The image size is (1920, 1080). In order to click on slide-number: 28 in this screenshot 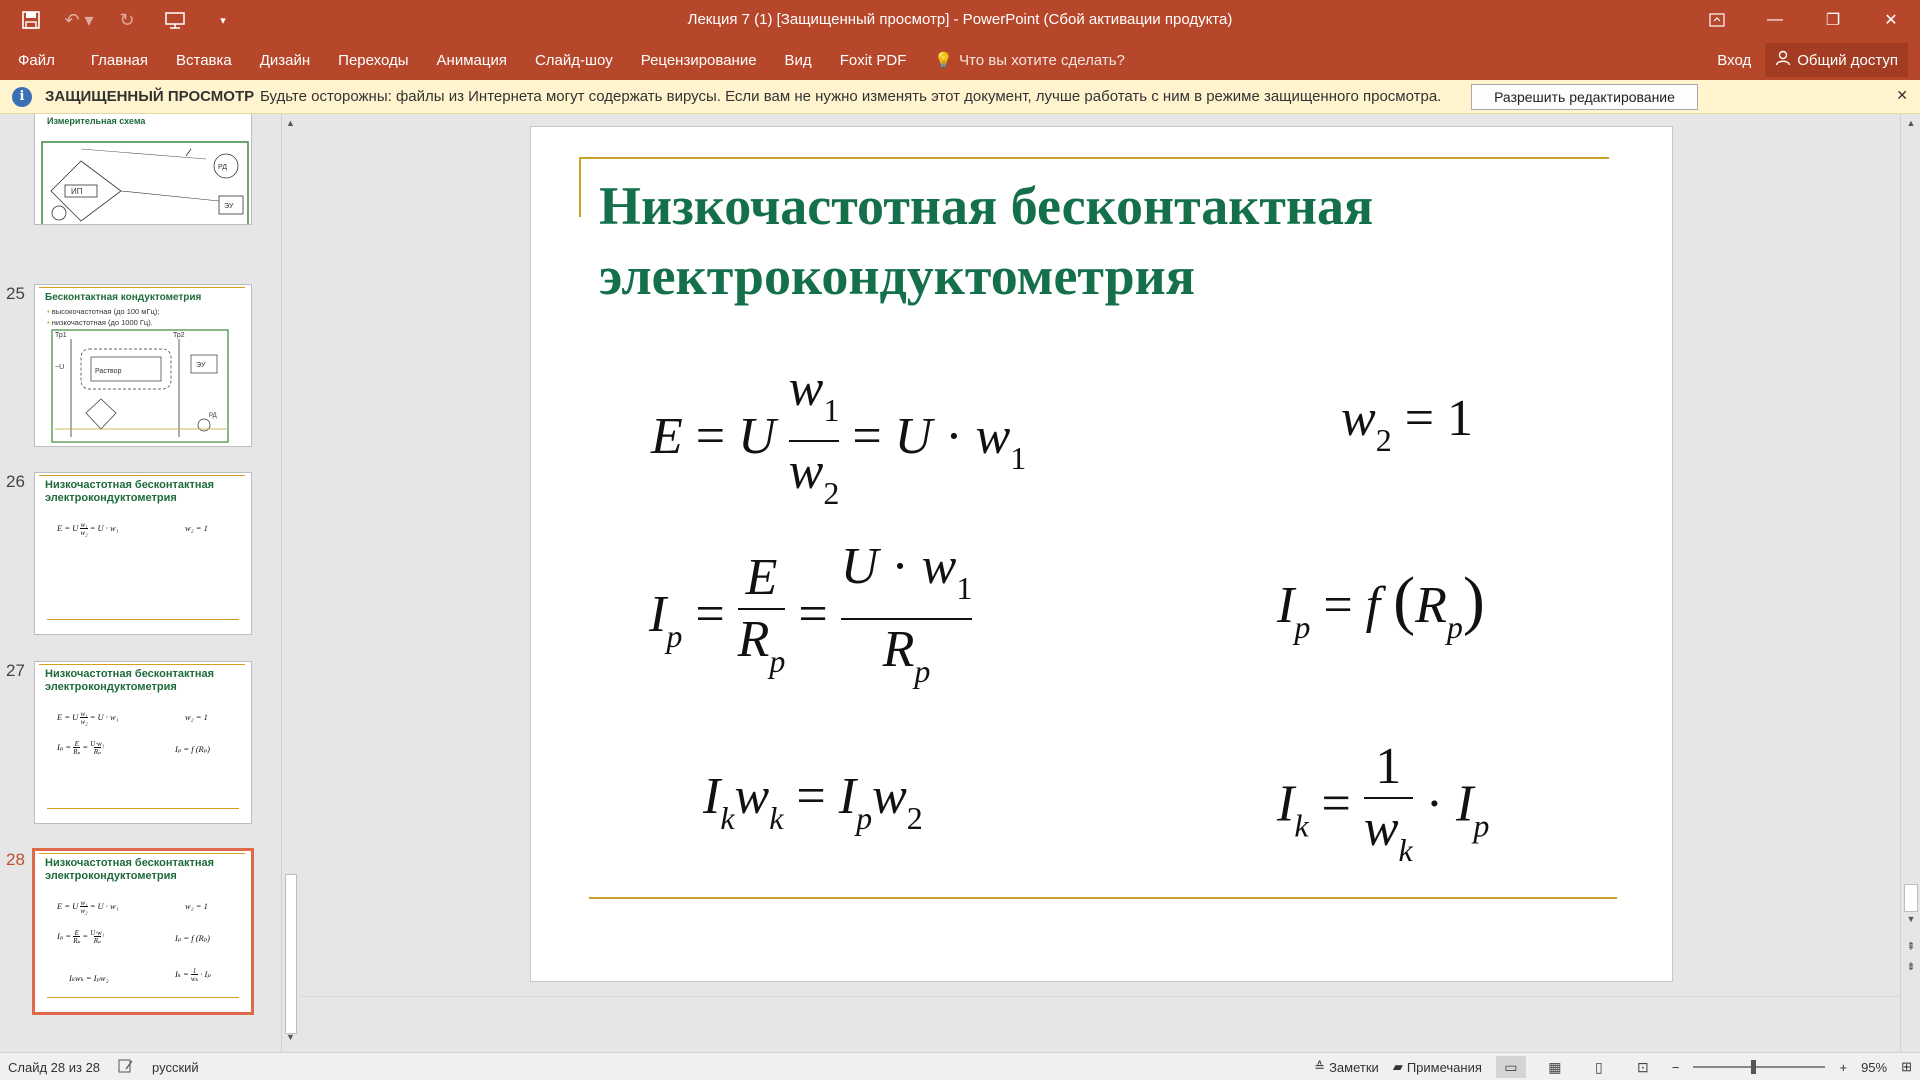, I will do `click(15, 859)`.